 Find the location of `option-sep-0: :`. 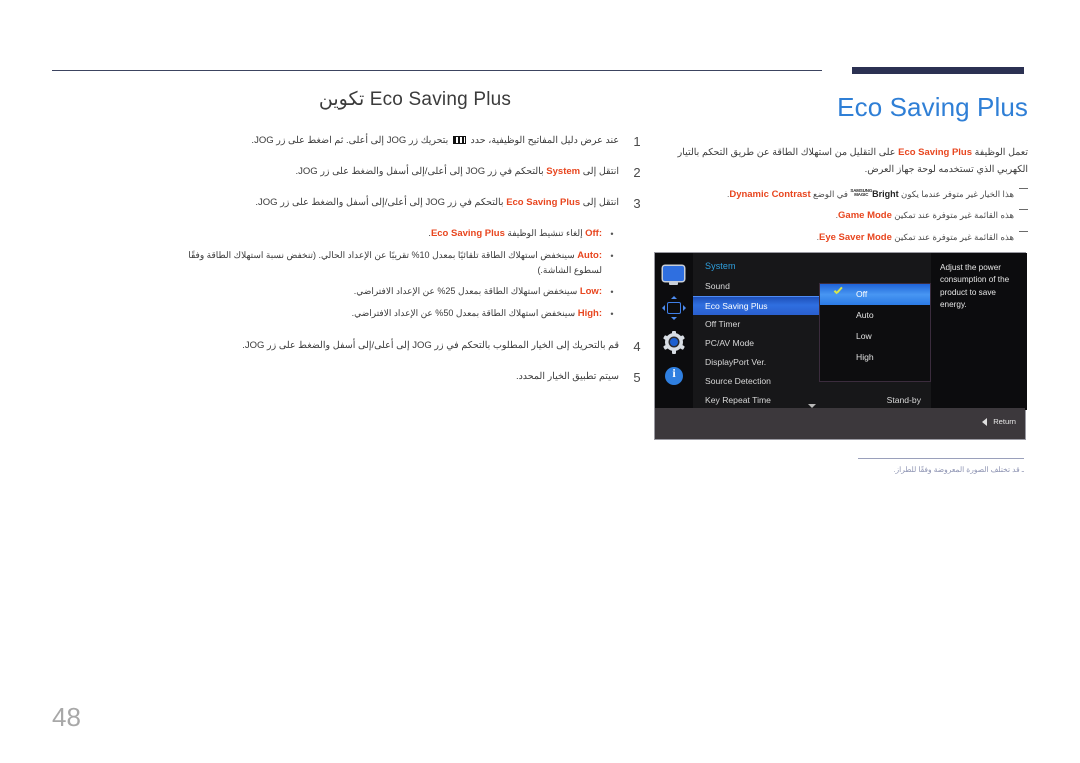

option-sep-0: : is located at coordinates (600, 233).